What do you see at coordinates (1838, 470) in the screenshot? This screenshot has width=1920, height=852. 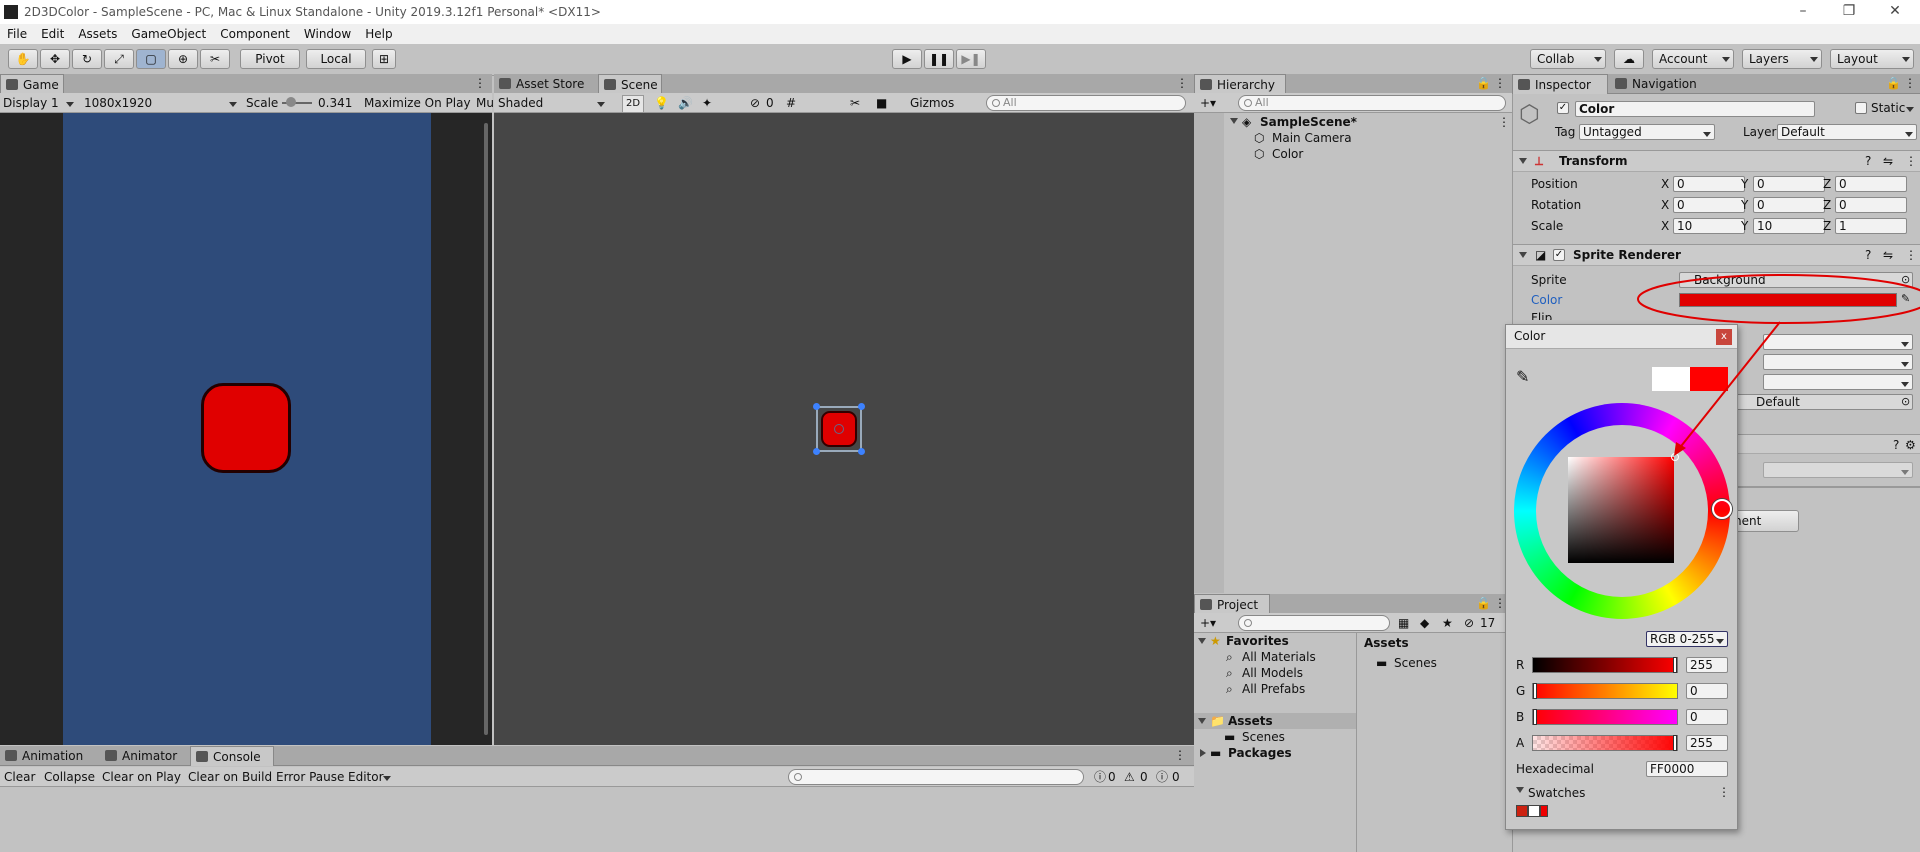 I see `shader-dropdown` at bounding box center [1838, 470].